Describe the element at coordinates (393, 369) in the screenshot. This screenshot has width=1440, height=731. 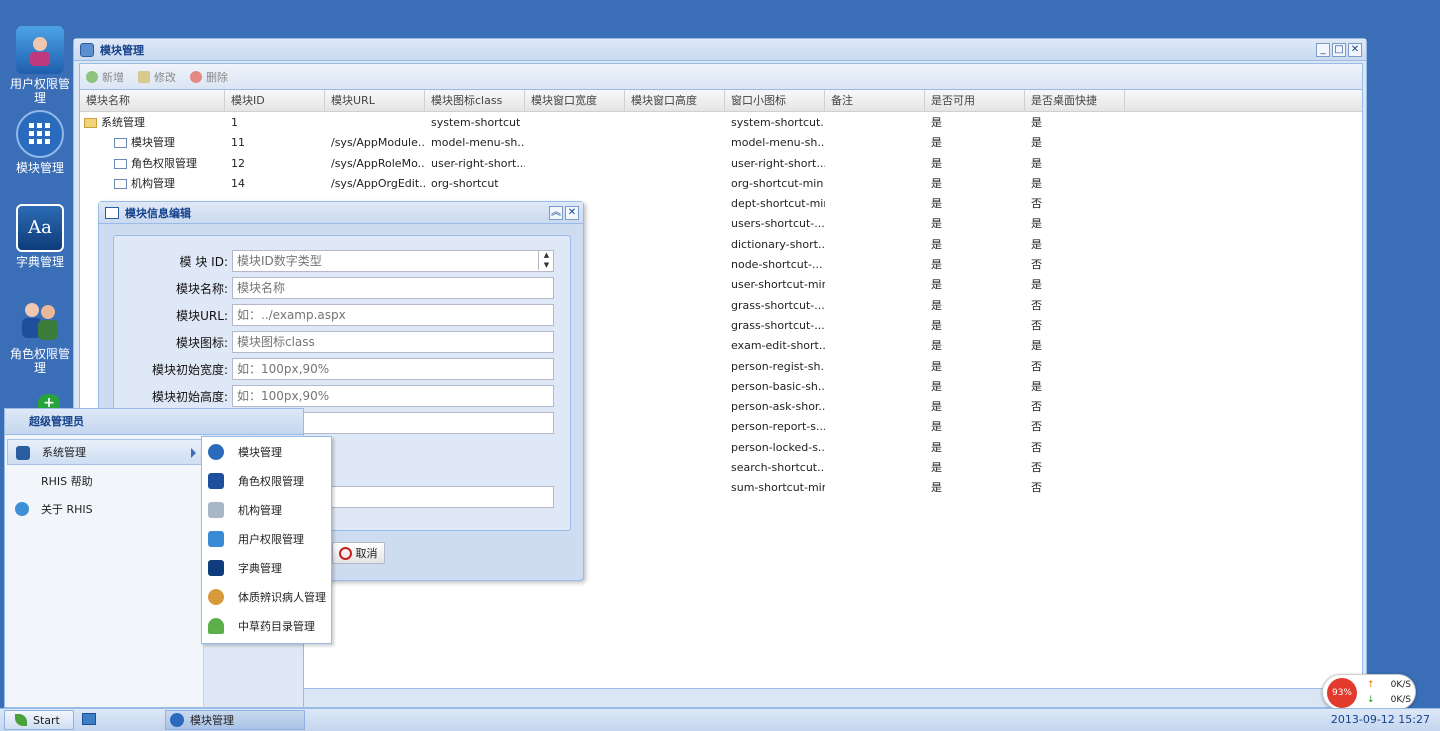
I see `module-width-input` at that location.